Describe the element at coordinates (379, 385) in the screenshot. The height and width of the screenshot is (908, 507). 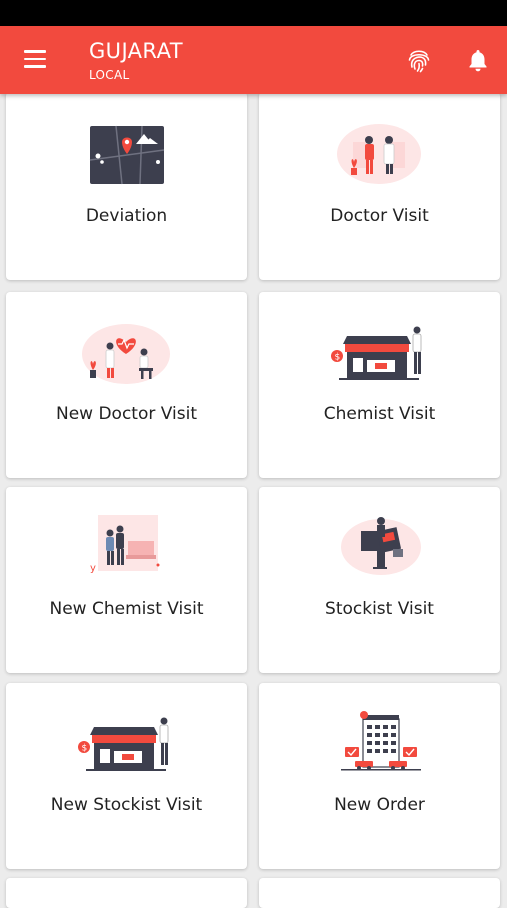
I see `card-chemist-visit: $ Chemist Visit` at that location.